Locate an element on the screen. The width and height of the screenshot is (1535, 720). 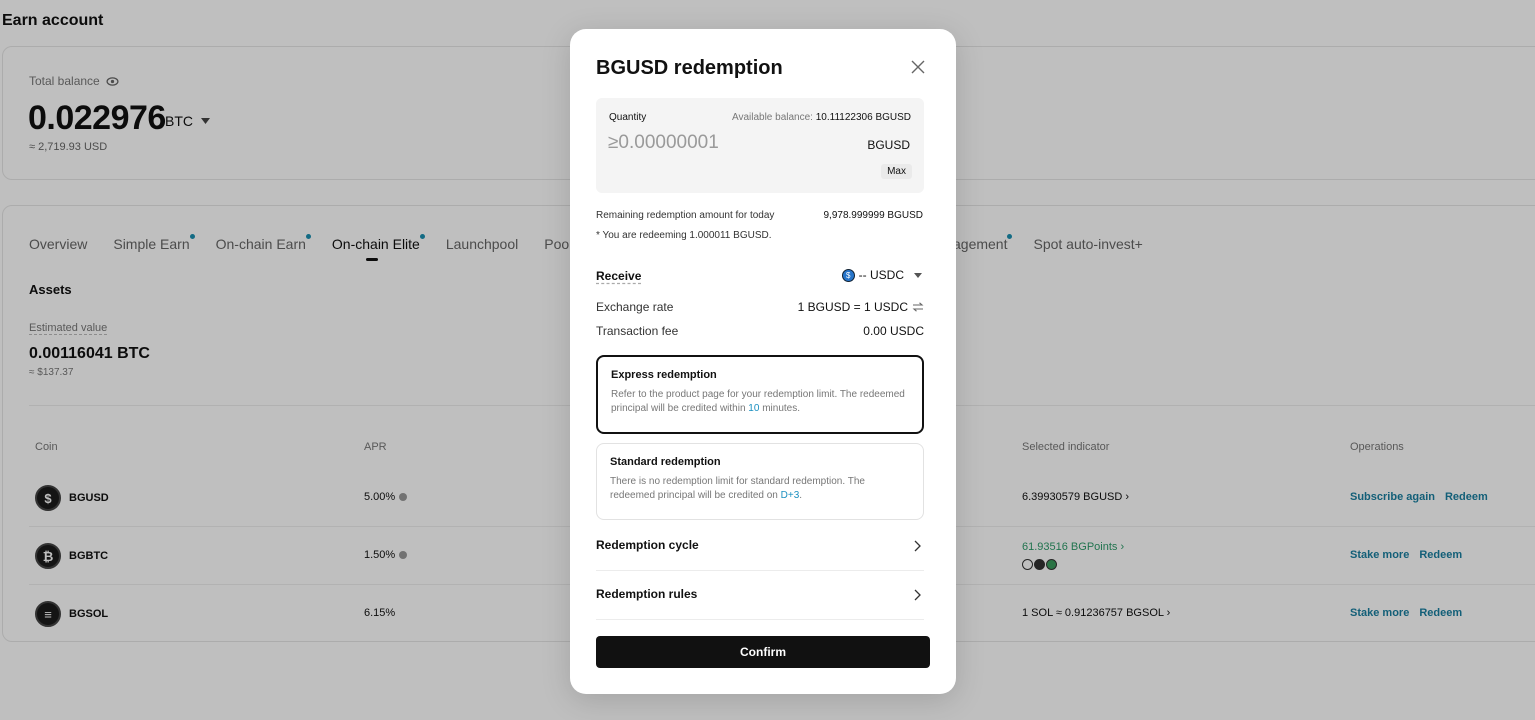
redemption-rules-row: Redemption rules is located at coordinates (760, 595).